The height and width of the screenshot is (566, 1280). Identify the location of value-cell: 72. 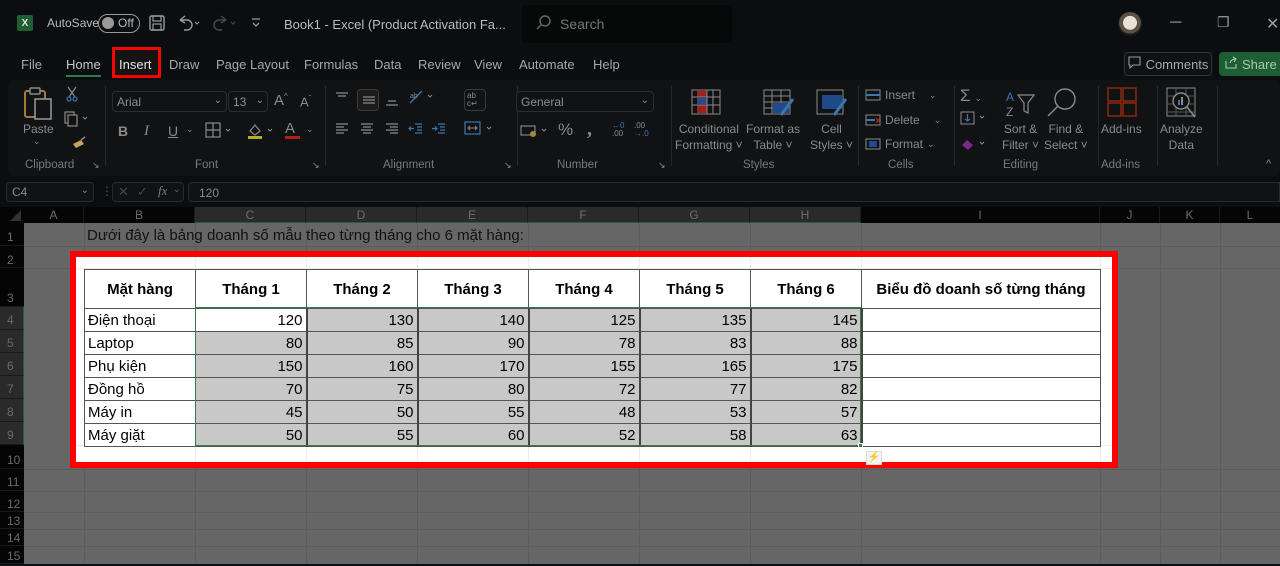
(584, 389).